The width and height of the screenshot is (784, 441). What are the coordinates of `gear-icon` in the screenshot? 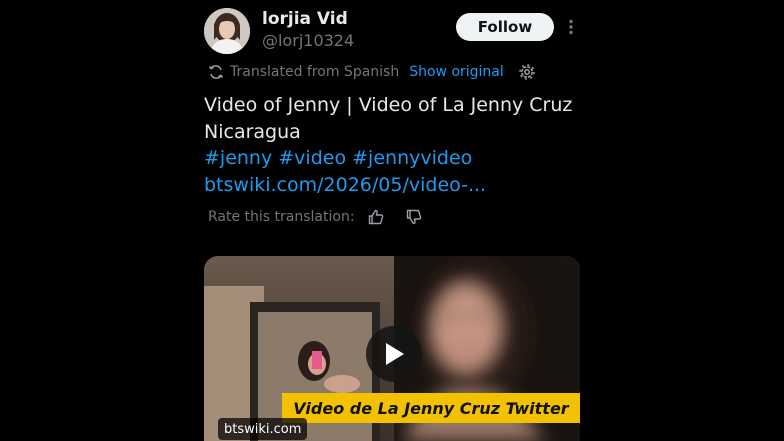 It's located at (527, 72).